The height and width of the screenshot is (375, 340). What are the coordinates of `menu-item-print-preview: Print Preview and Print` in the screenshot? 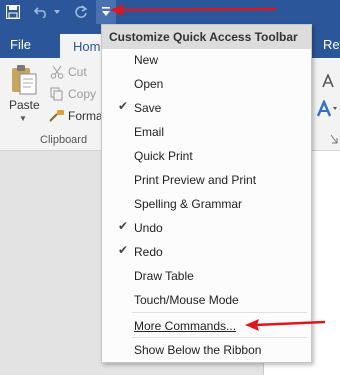 It's located at (206, 180).